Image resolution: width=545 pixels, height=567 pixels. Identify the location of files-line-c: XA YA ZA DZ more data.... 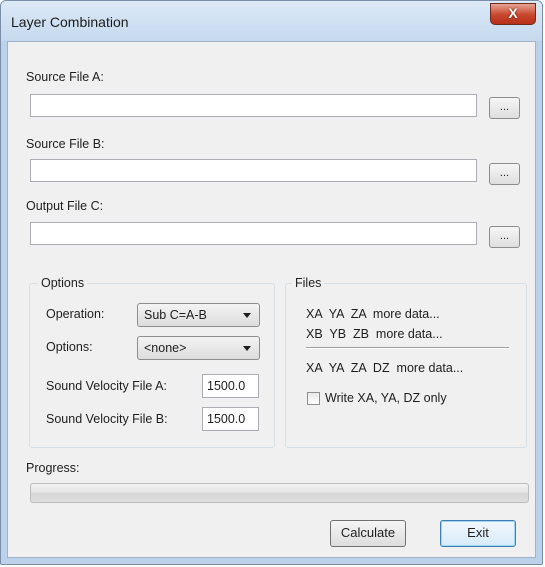
(385, 368).